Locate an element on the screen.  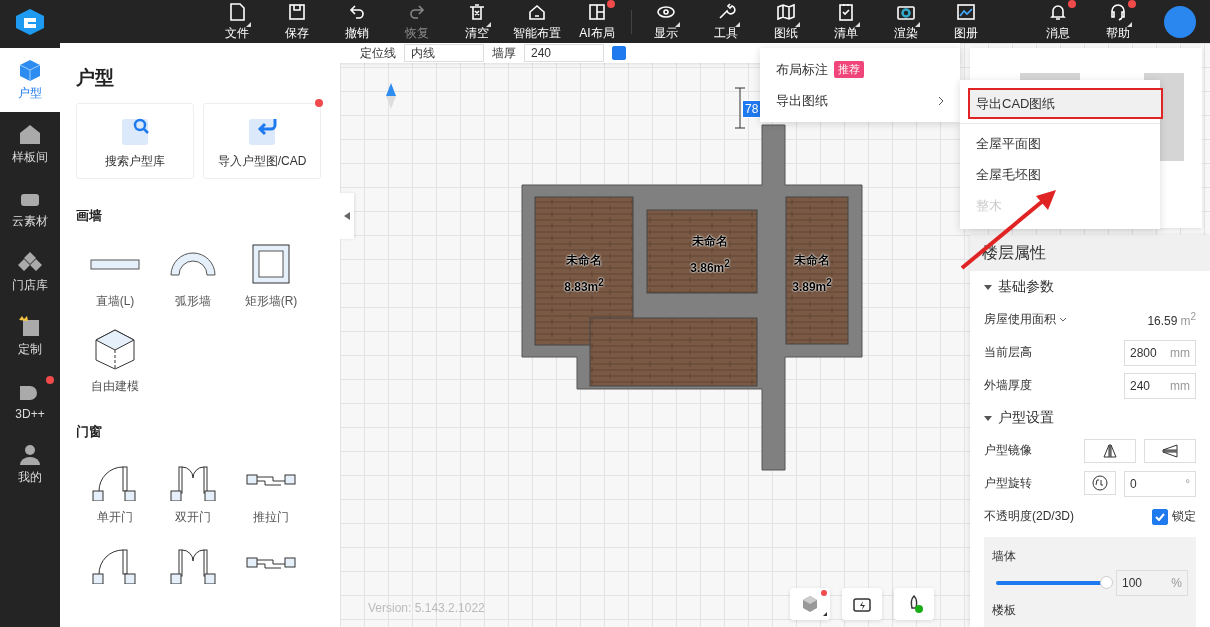
toolbar-button: 清单 is located at coordinates (846, 21).